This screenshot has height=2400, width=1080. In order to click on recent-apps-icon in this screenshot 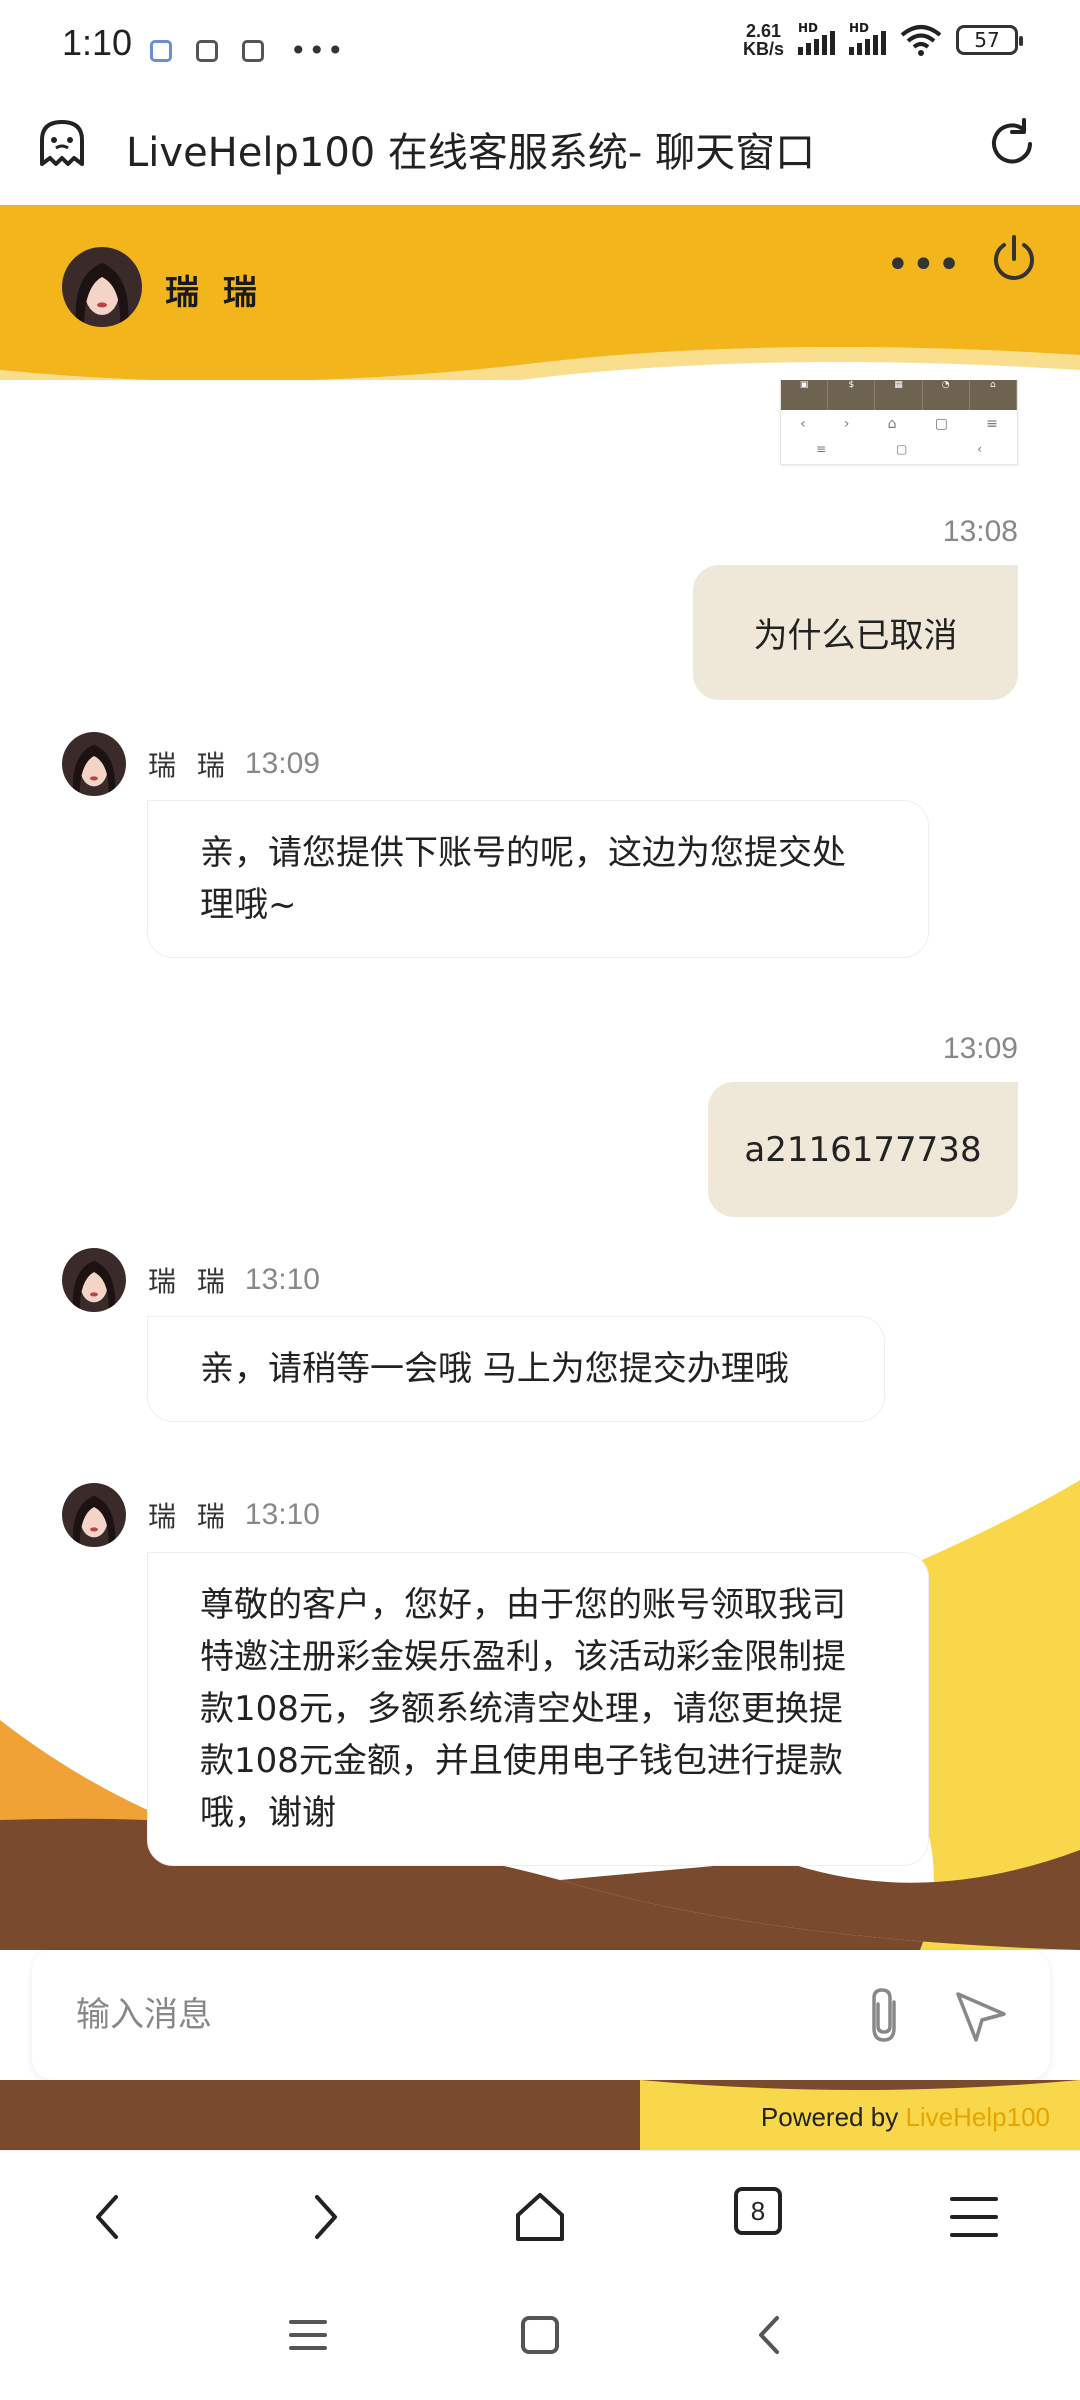, I will do `click(308, 2335)`.